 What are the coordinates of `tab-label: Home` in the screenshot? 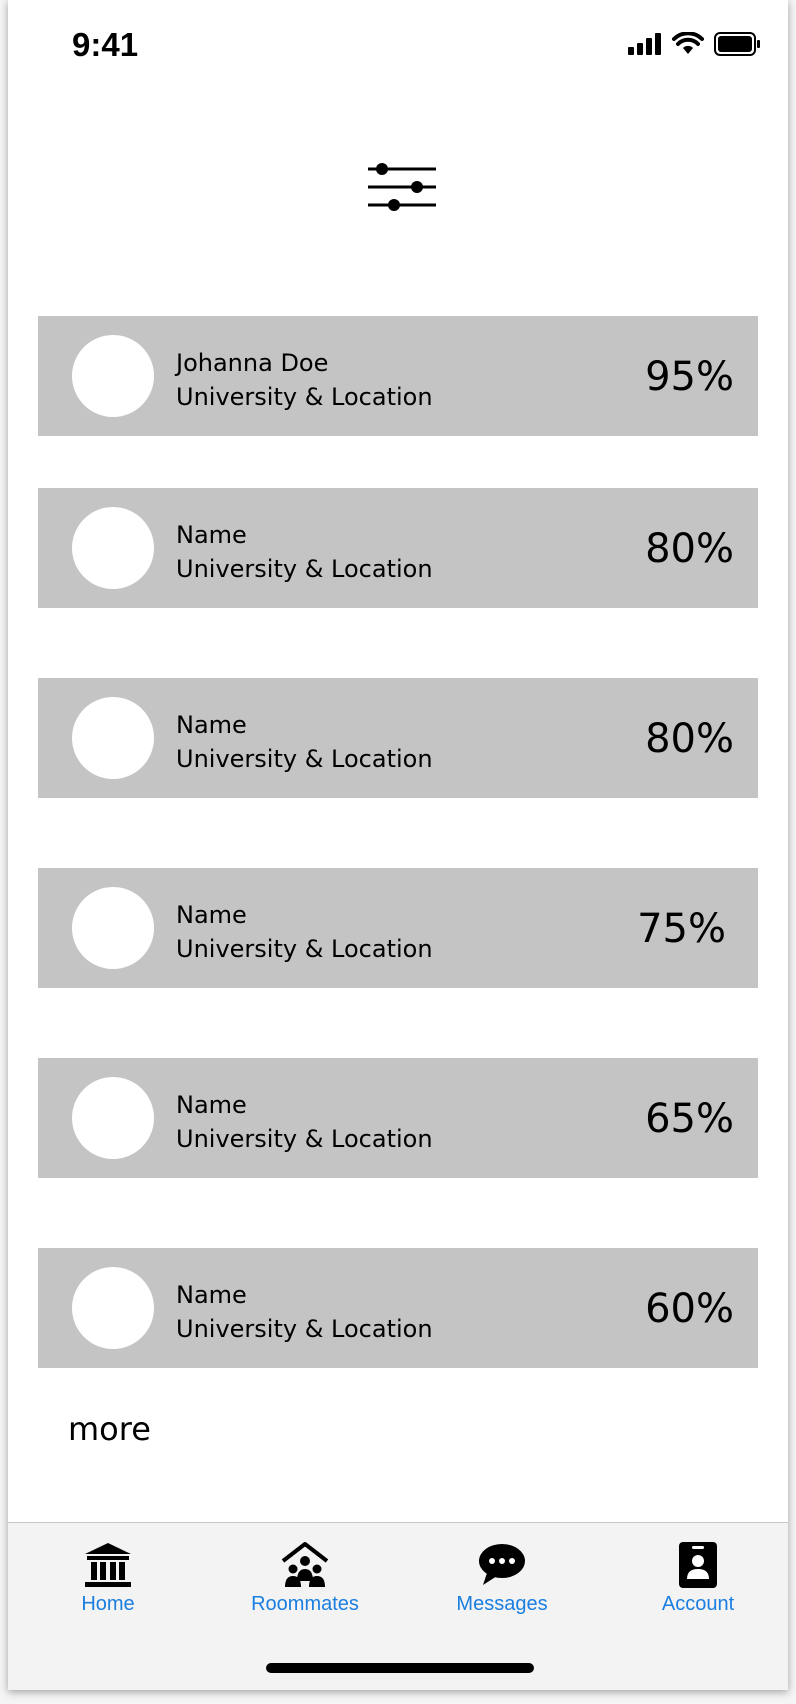 It's located at (108, 1604).